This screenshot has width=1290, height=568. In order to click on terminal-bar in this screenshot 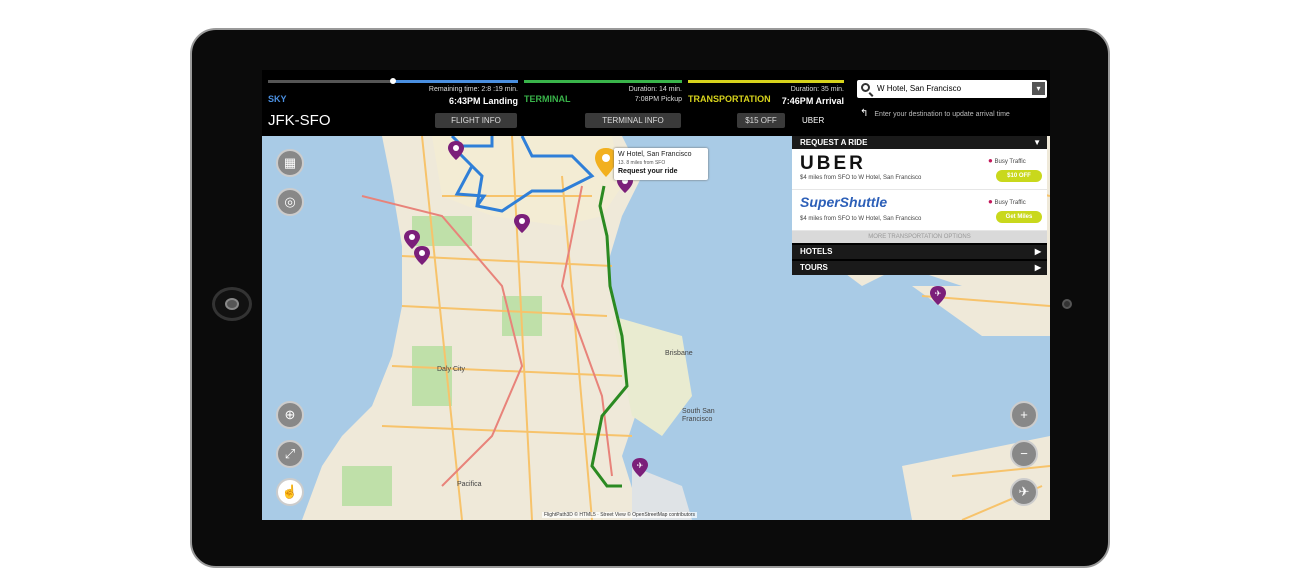, I will do `click(603, 81)`.